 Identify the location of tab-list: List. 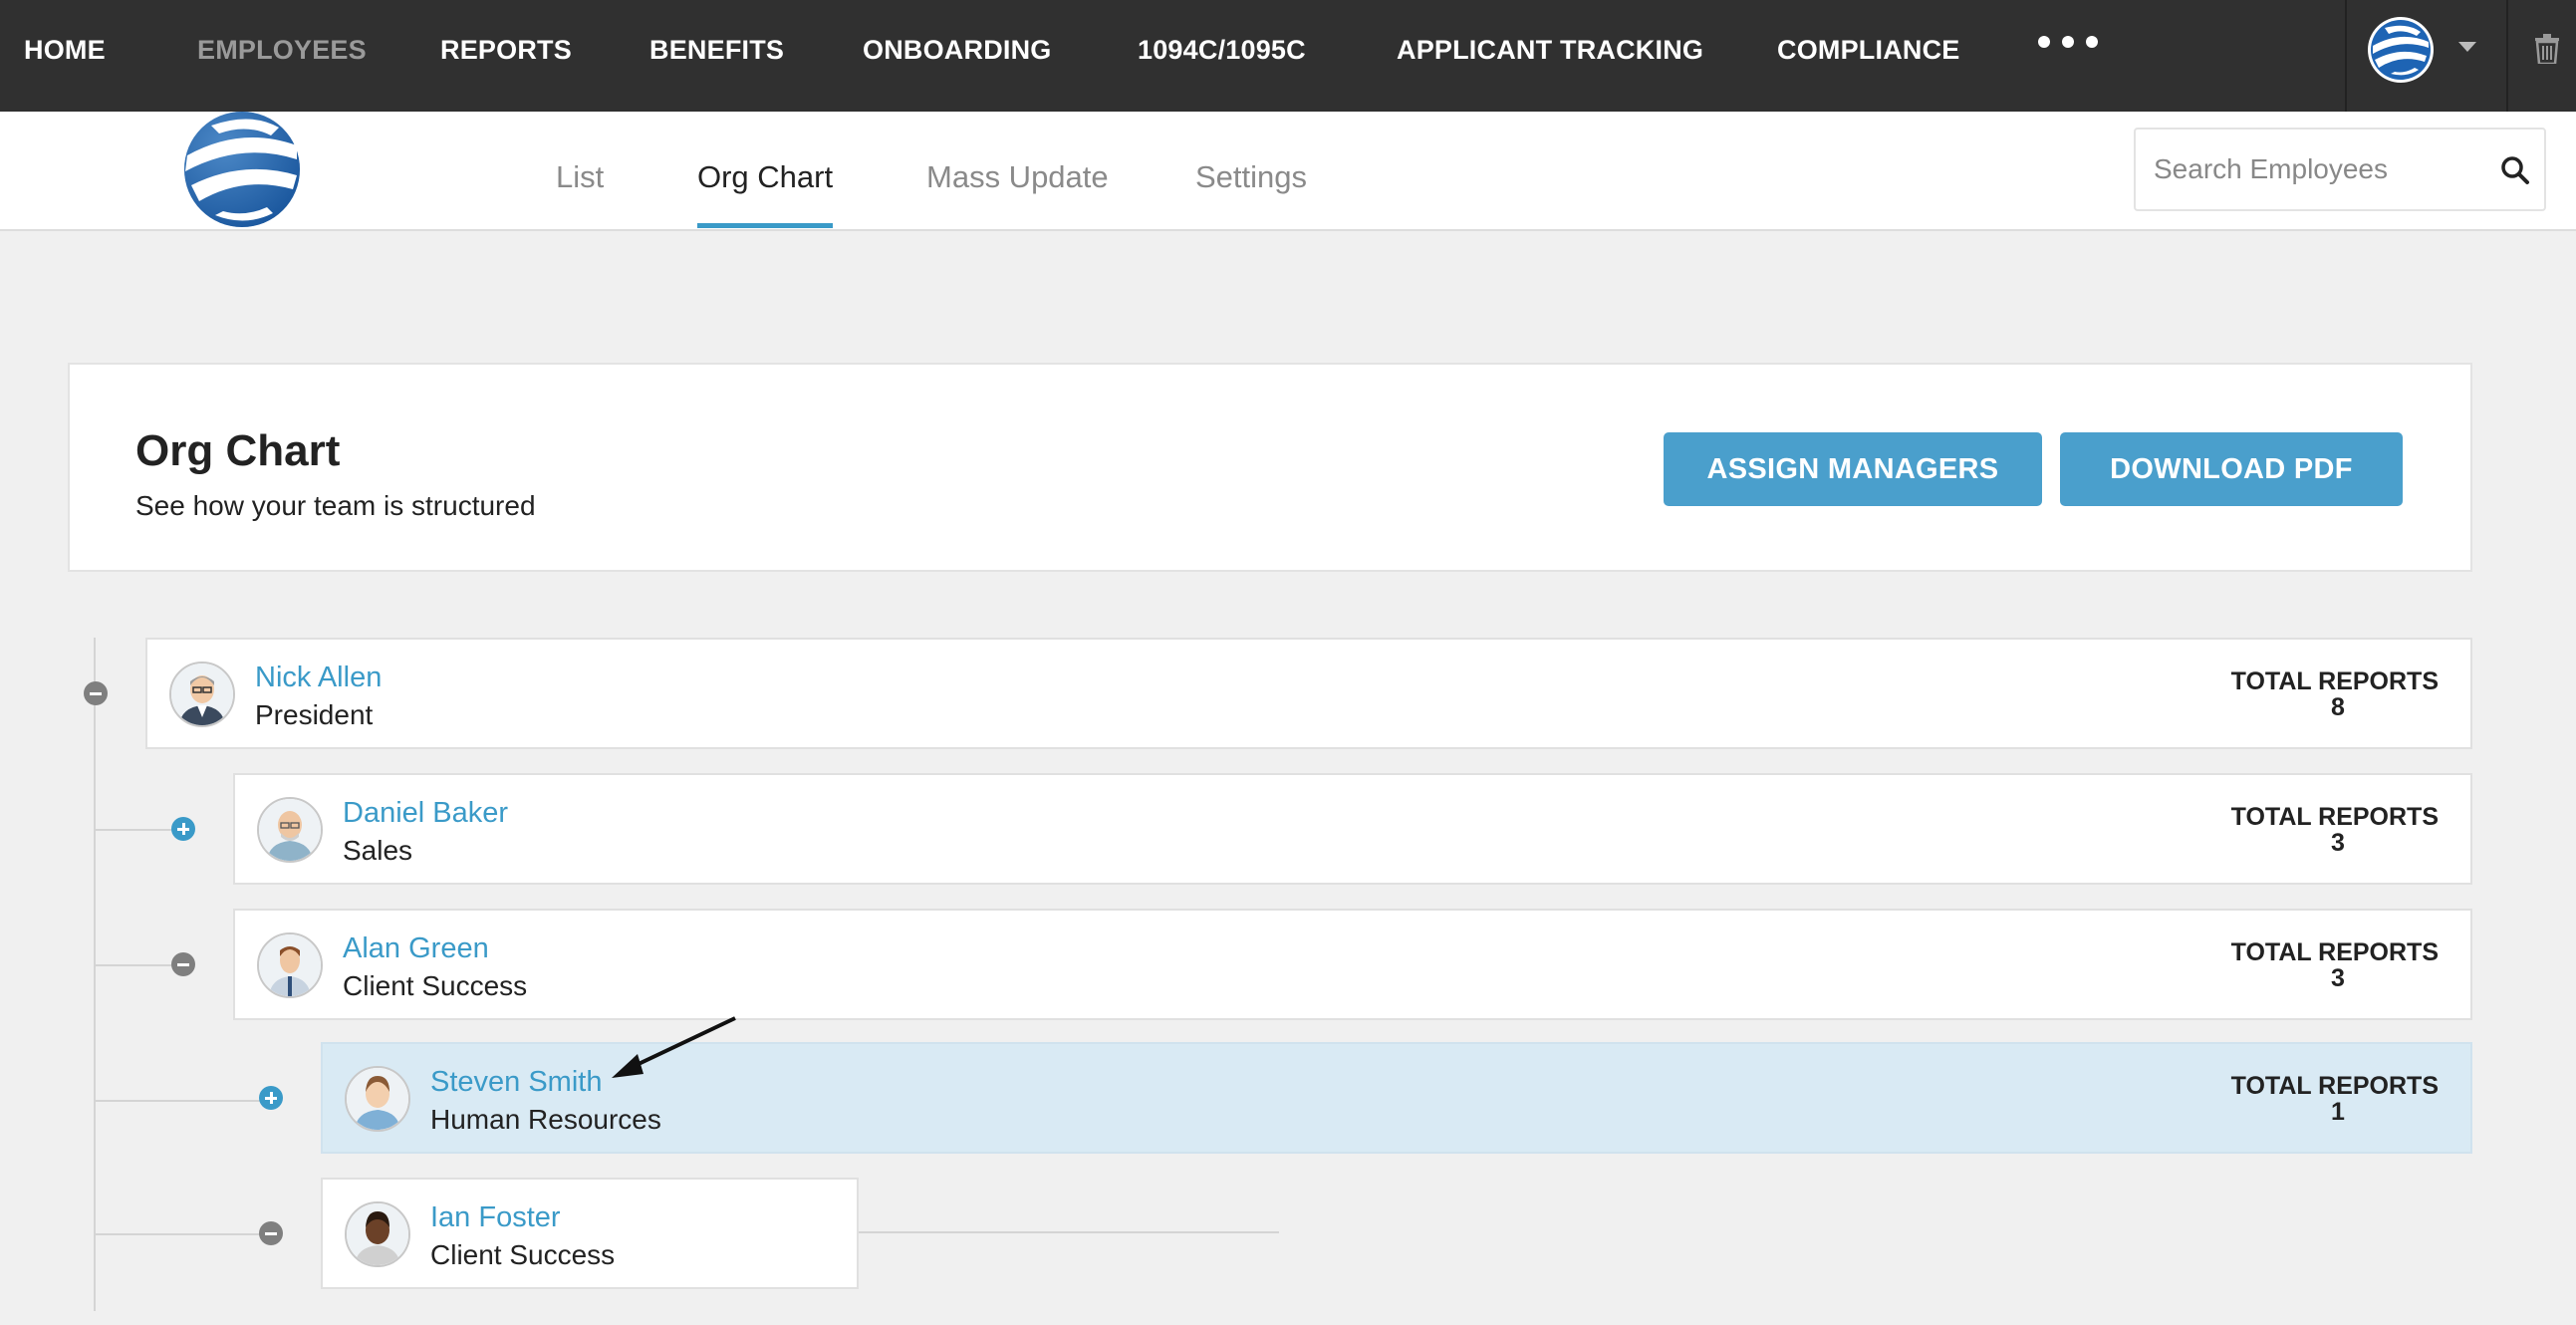
(580, 177).